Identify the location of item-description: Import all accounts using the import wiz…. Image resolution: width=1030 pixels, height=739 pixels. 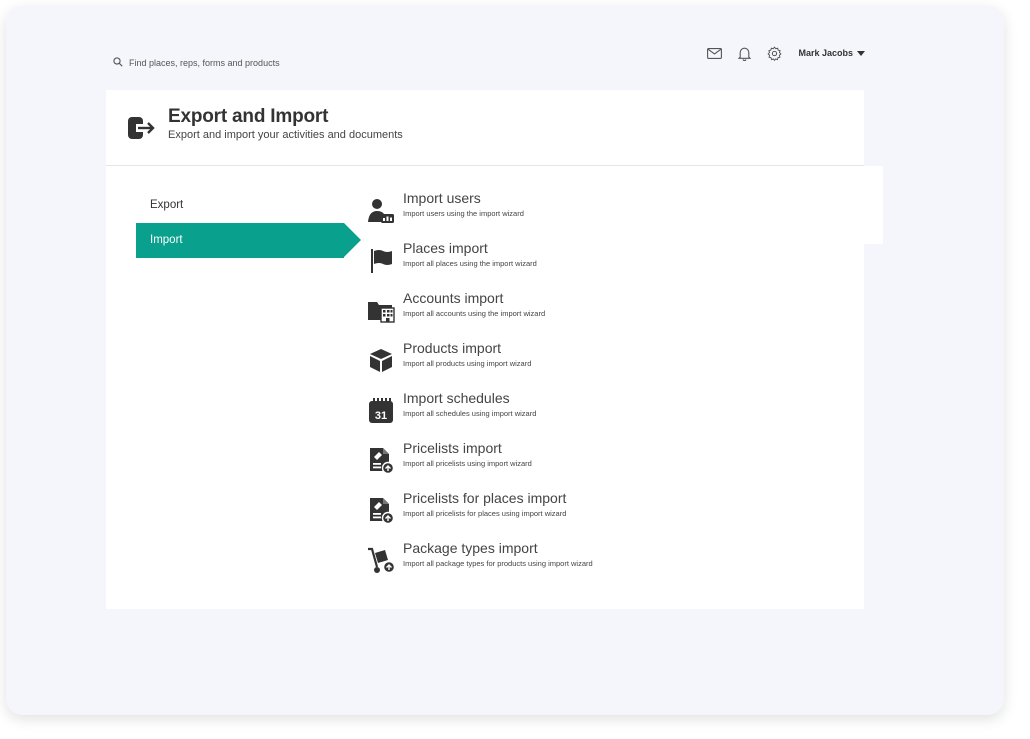
(474, 313).